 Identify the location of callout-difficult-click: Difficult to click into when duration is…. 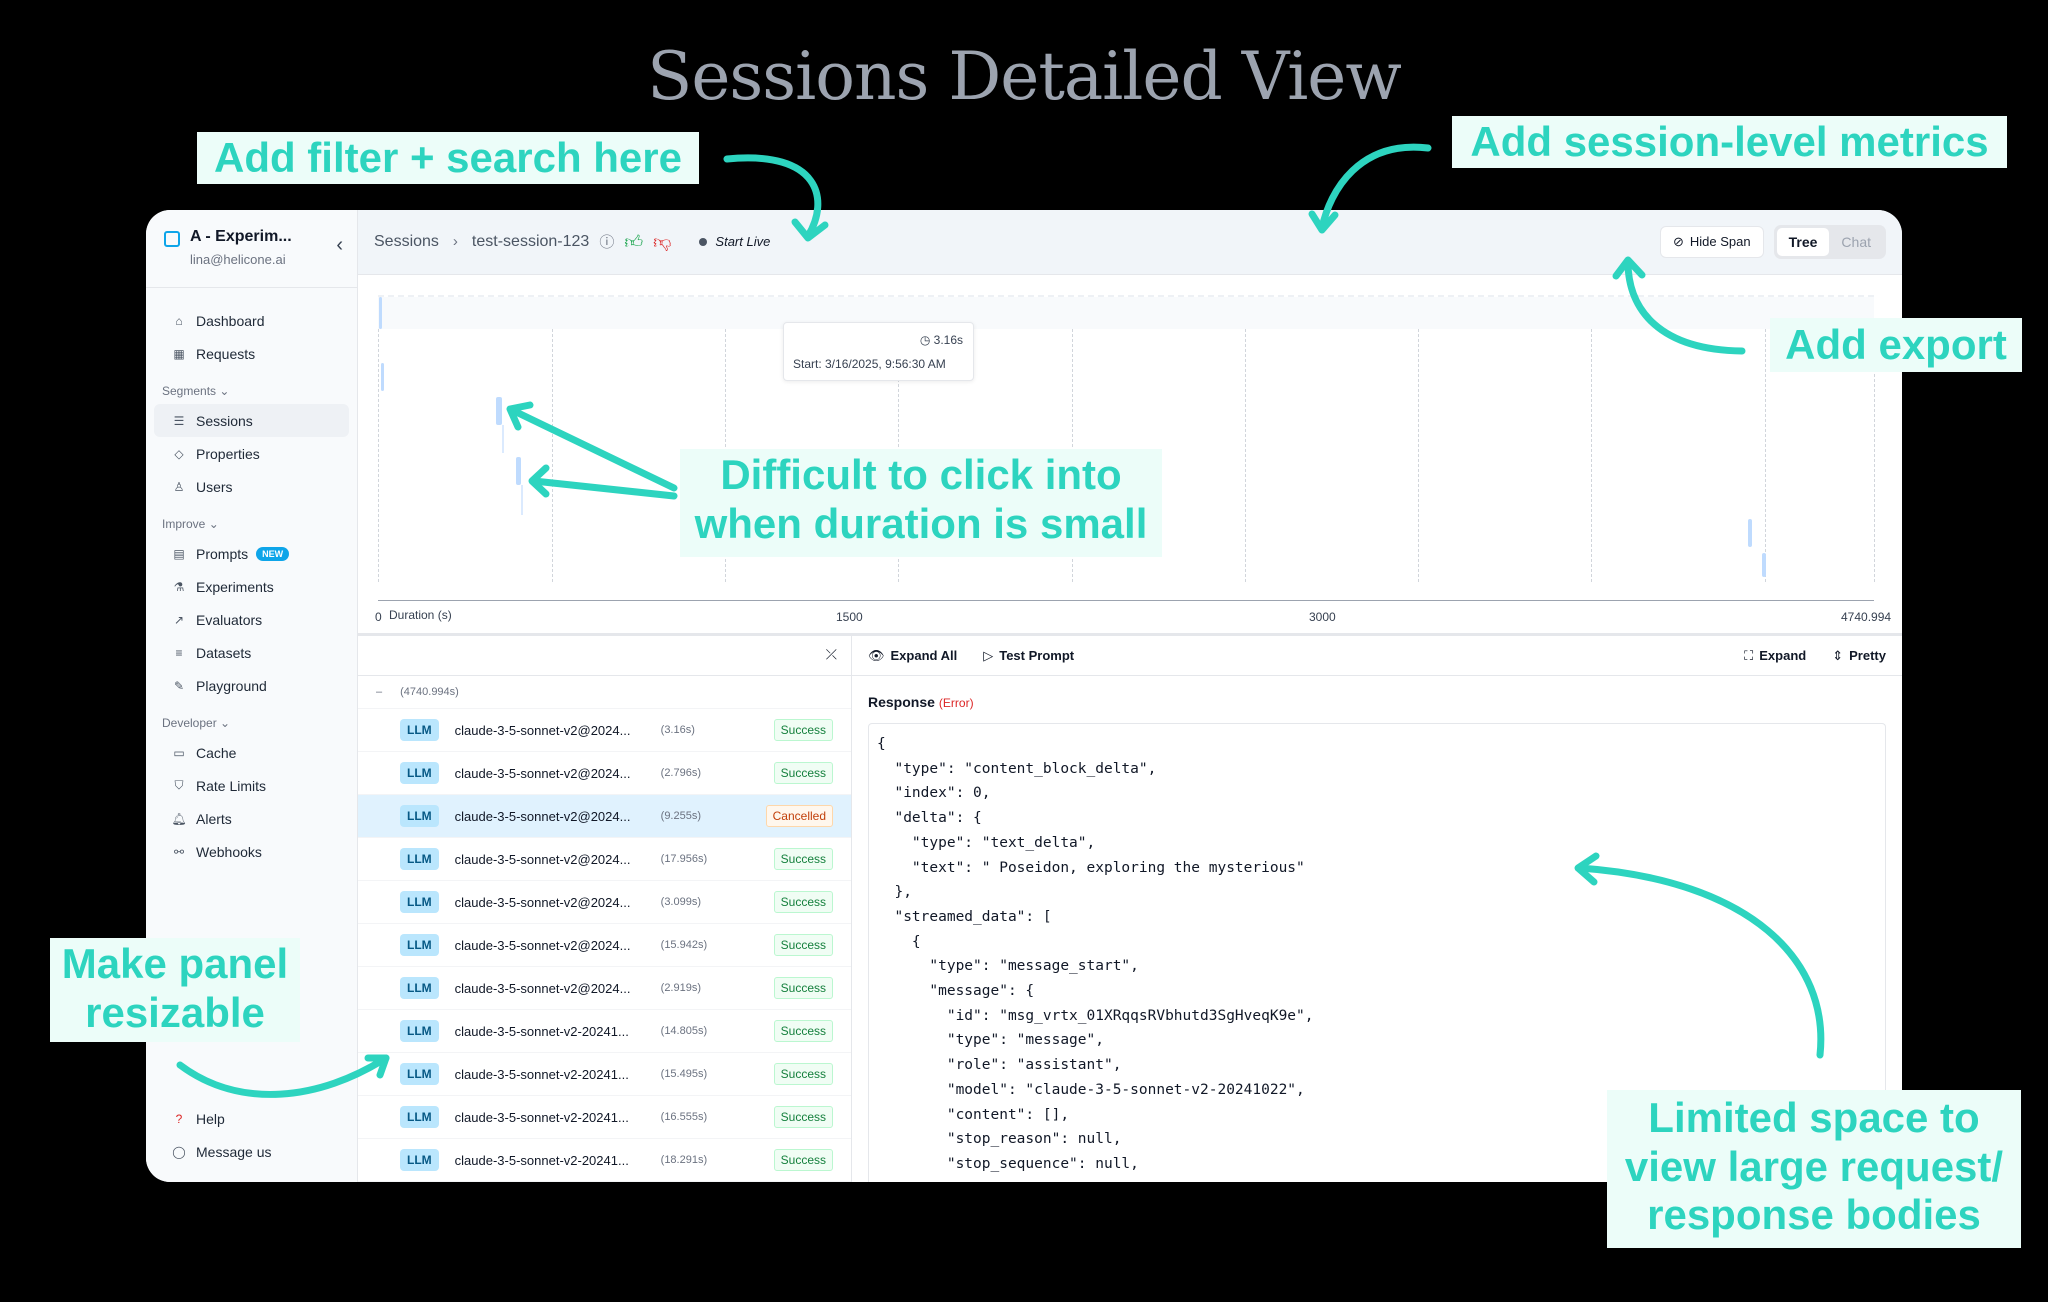
(921, 503).